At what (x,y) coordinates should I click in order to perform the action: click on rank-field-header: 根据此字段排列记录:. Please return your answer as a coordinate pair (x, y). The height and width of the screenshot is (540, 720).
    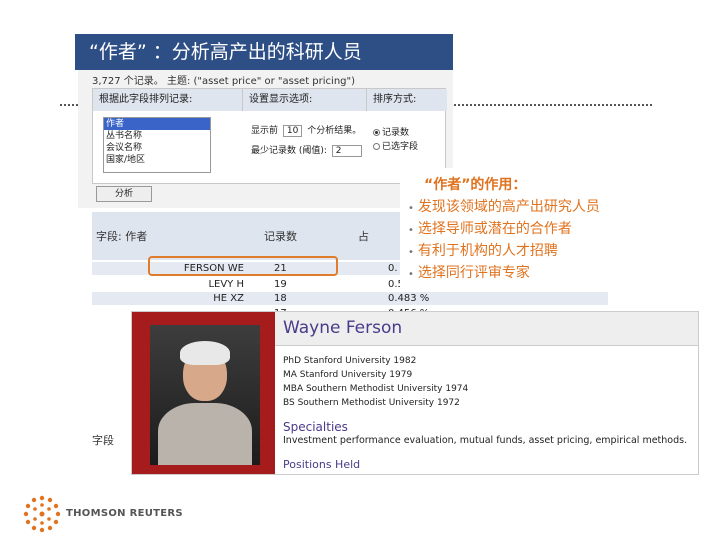
    Looking at the image, I should click on (168, 100).